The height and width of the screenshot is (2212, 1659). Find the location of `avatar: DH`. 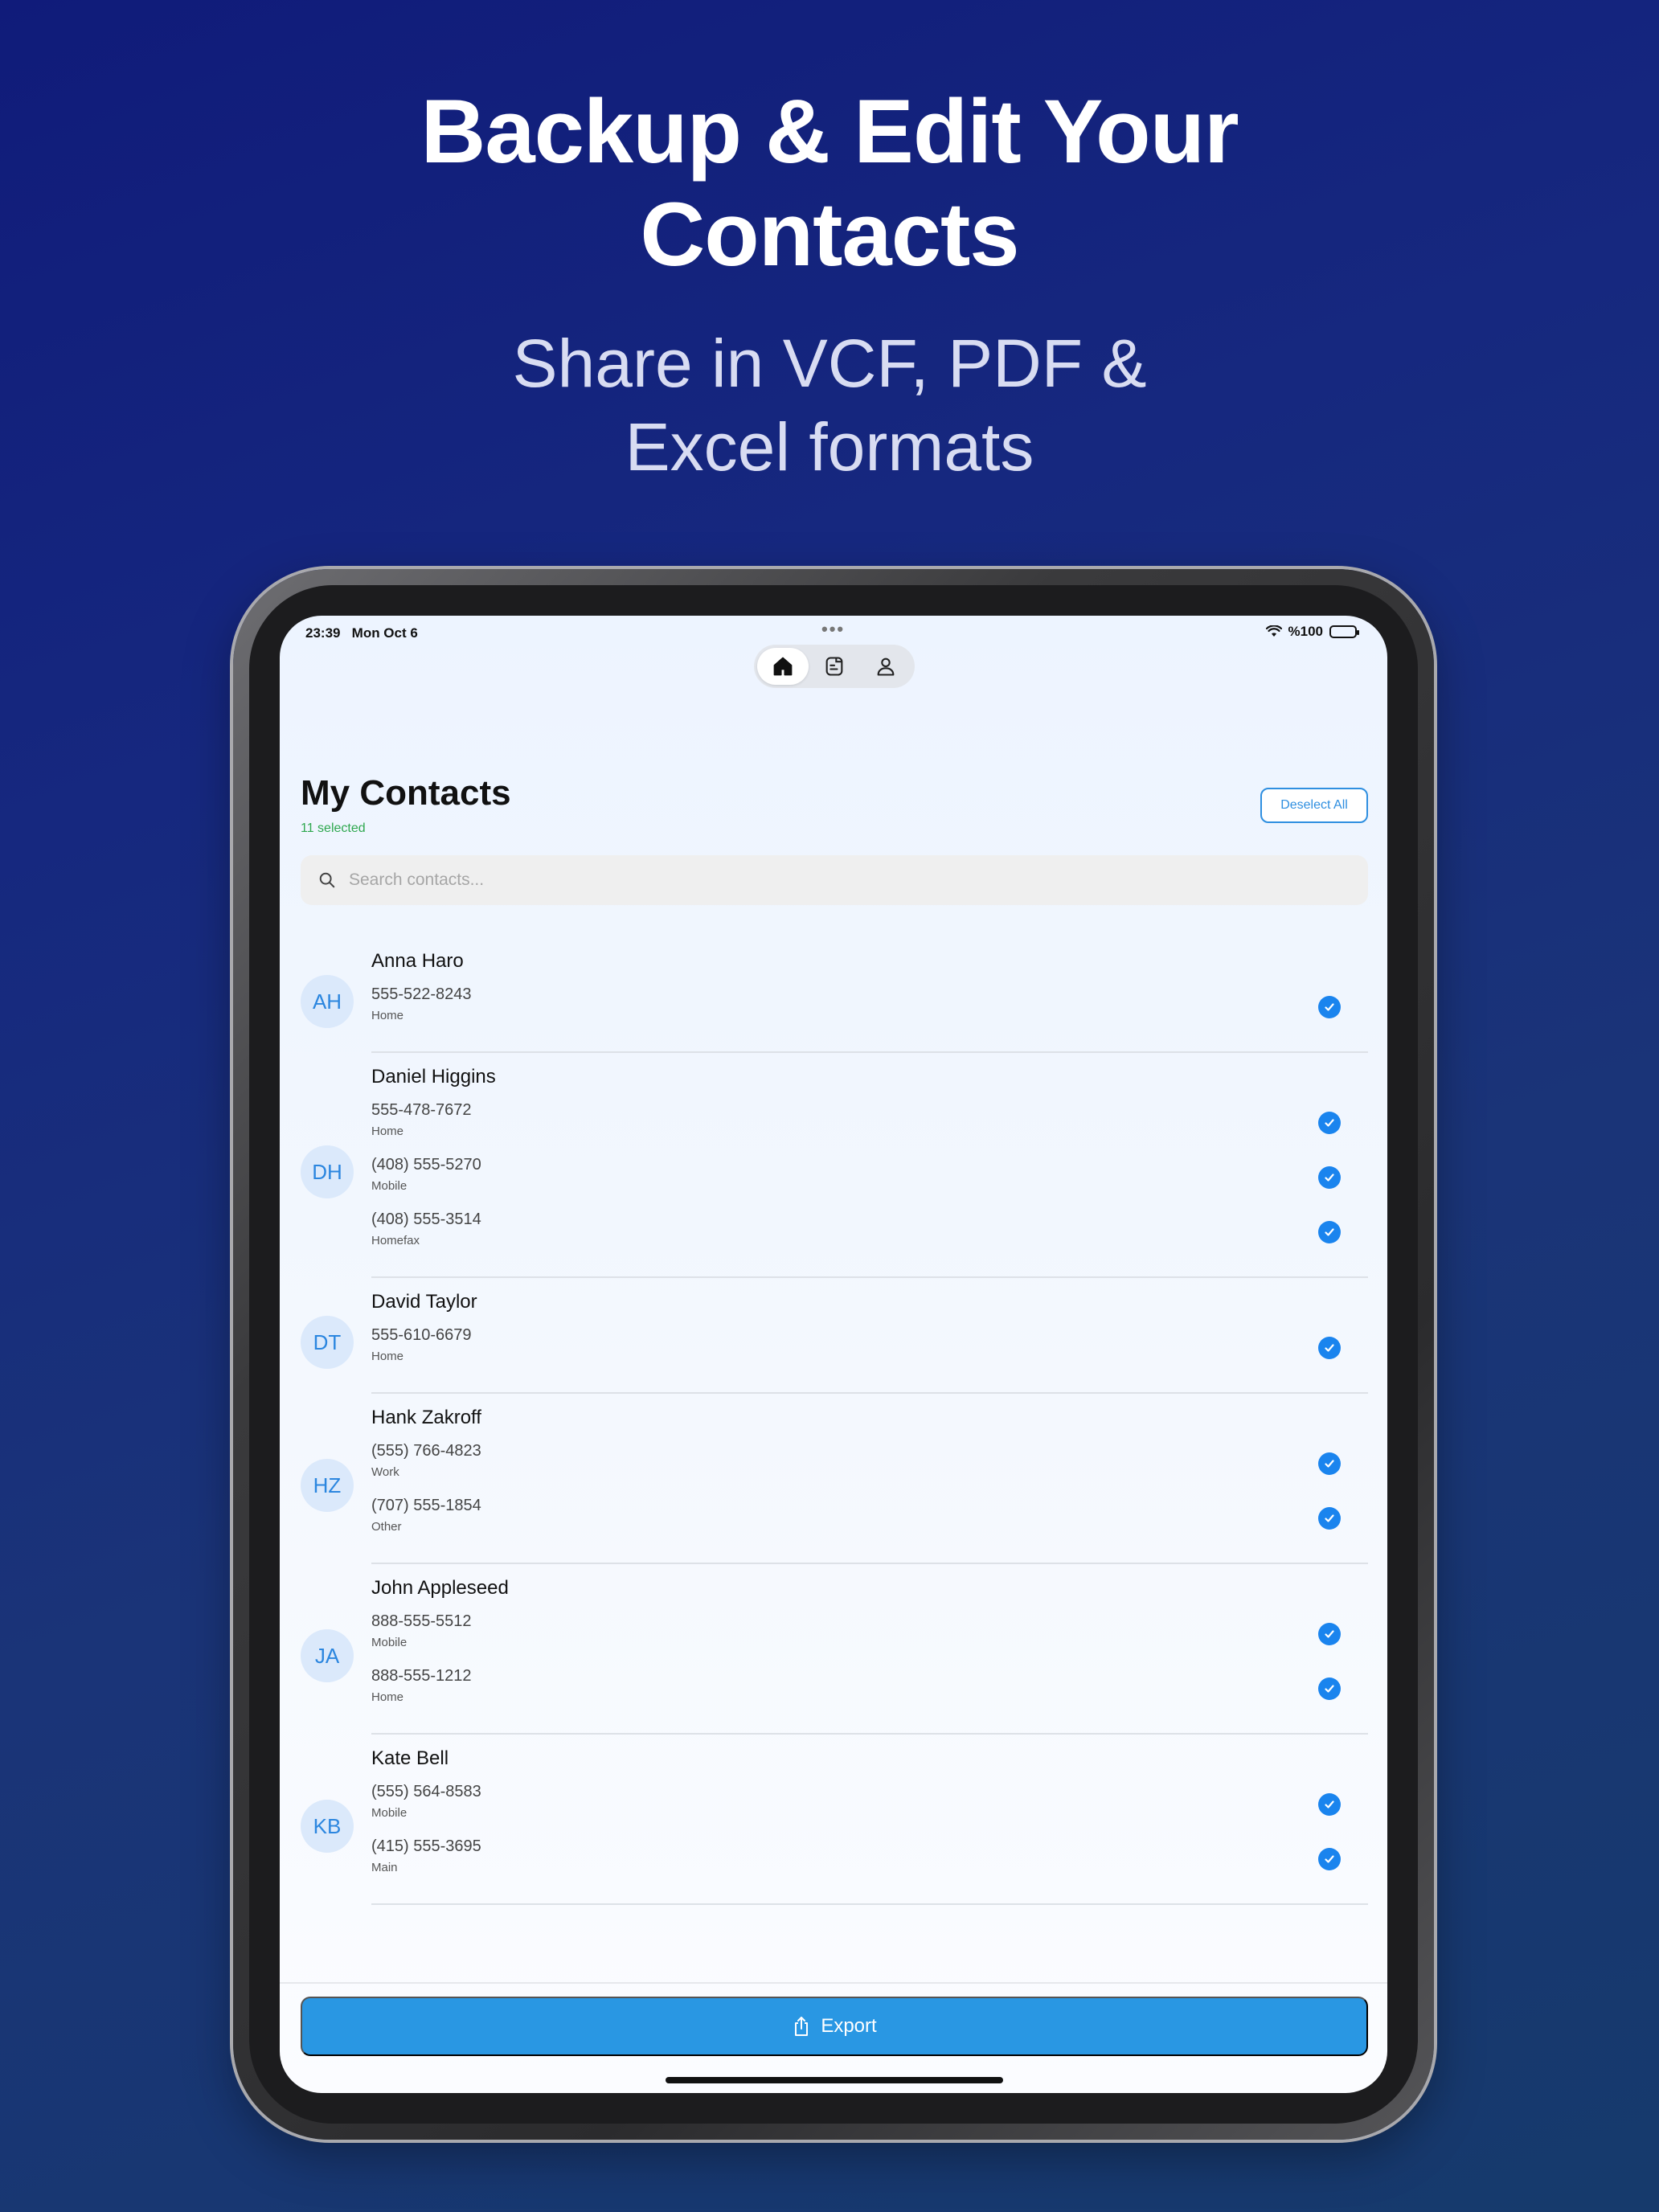

avatar: DH is located at coordinates (327, 1171).